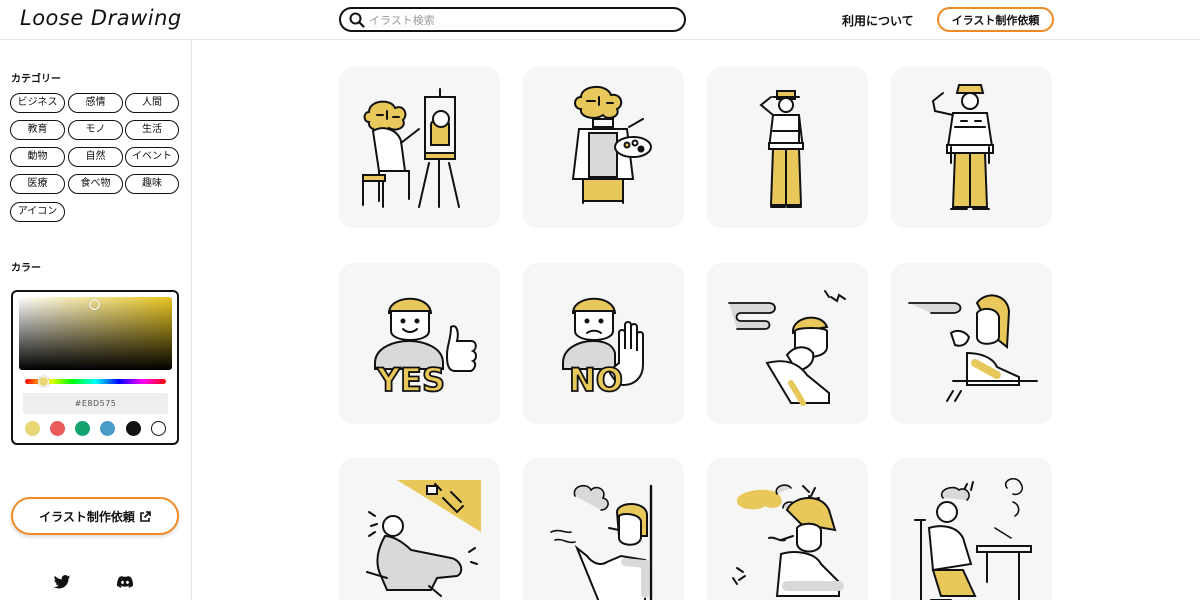  Describe the element at coordinates (152, 157) in the screenshot. I see `category-tag: イベント` at that location.